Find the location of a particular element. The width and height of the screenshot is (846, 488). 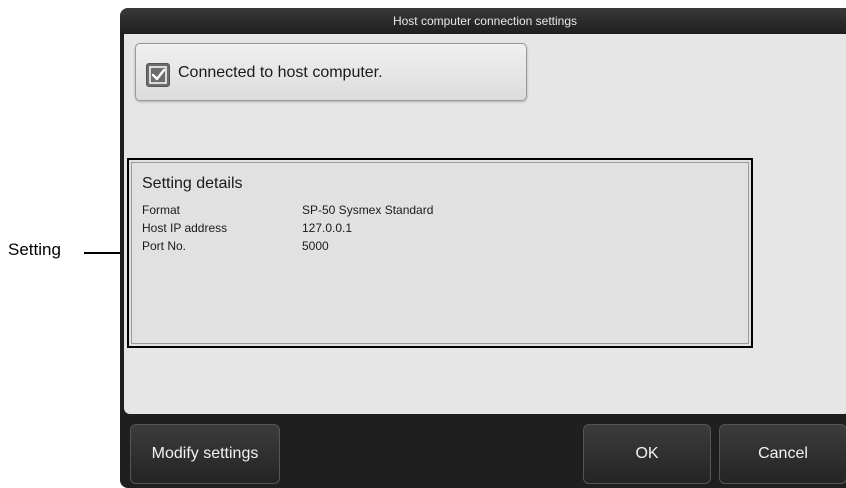

detail-value: 127.0.0.1 is located at coordinates (327, 228).